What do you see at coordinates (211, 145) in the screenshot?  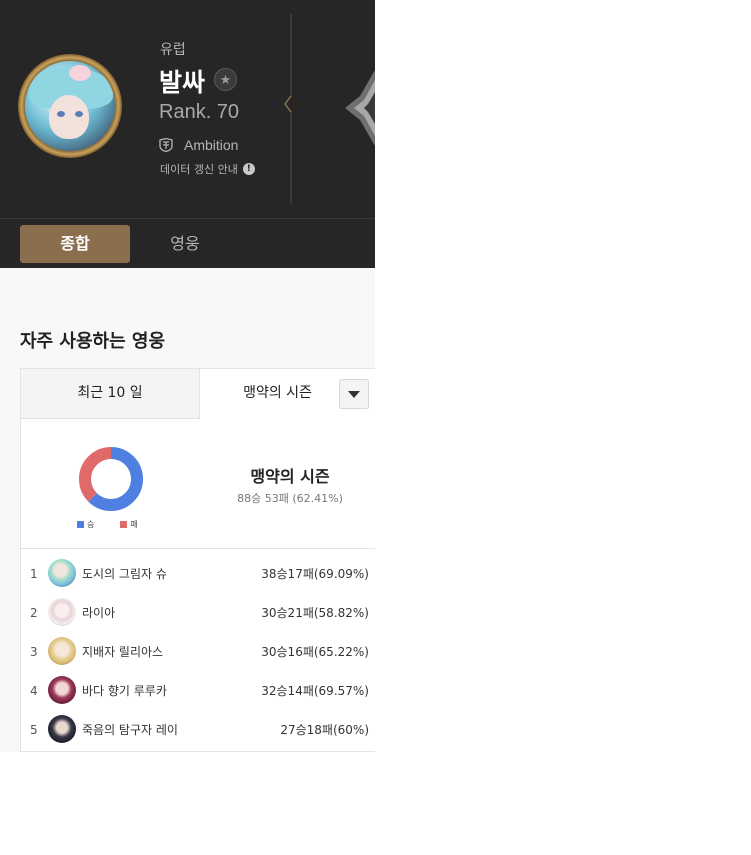 I see `guild-name: Ambition` at bounding box center [211, 145].